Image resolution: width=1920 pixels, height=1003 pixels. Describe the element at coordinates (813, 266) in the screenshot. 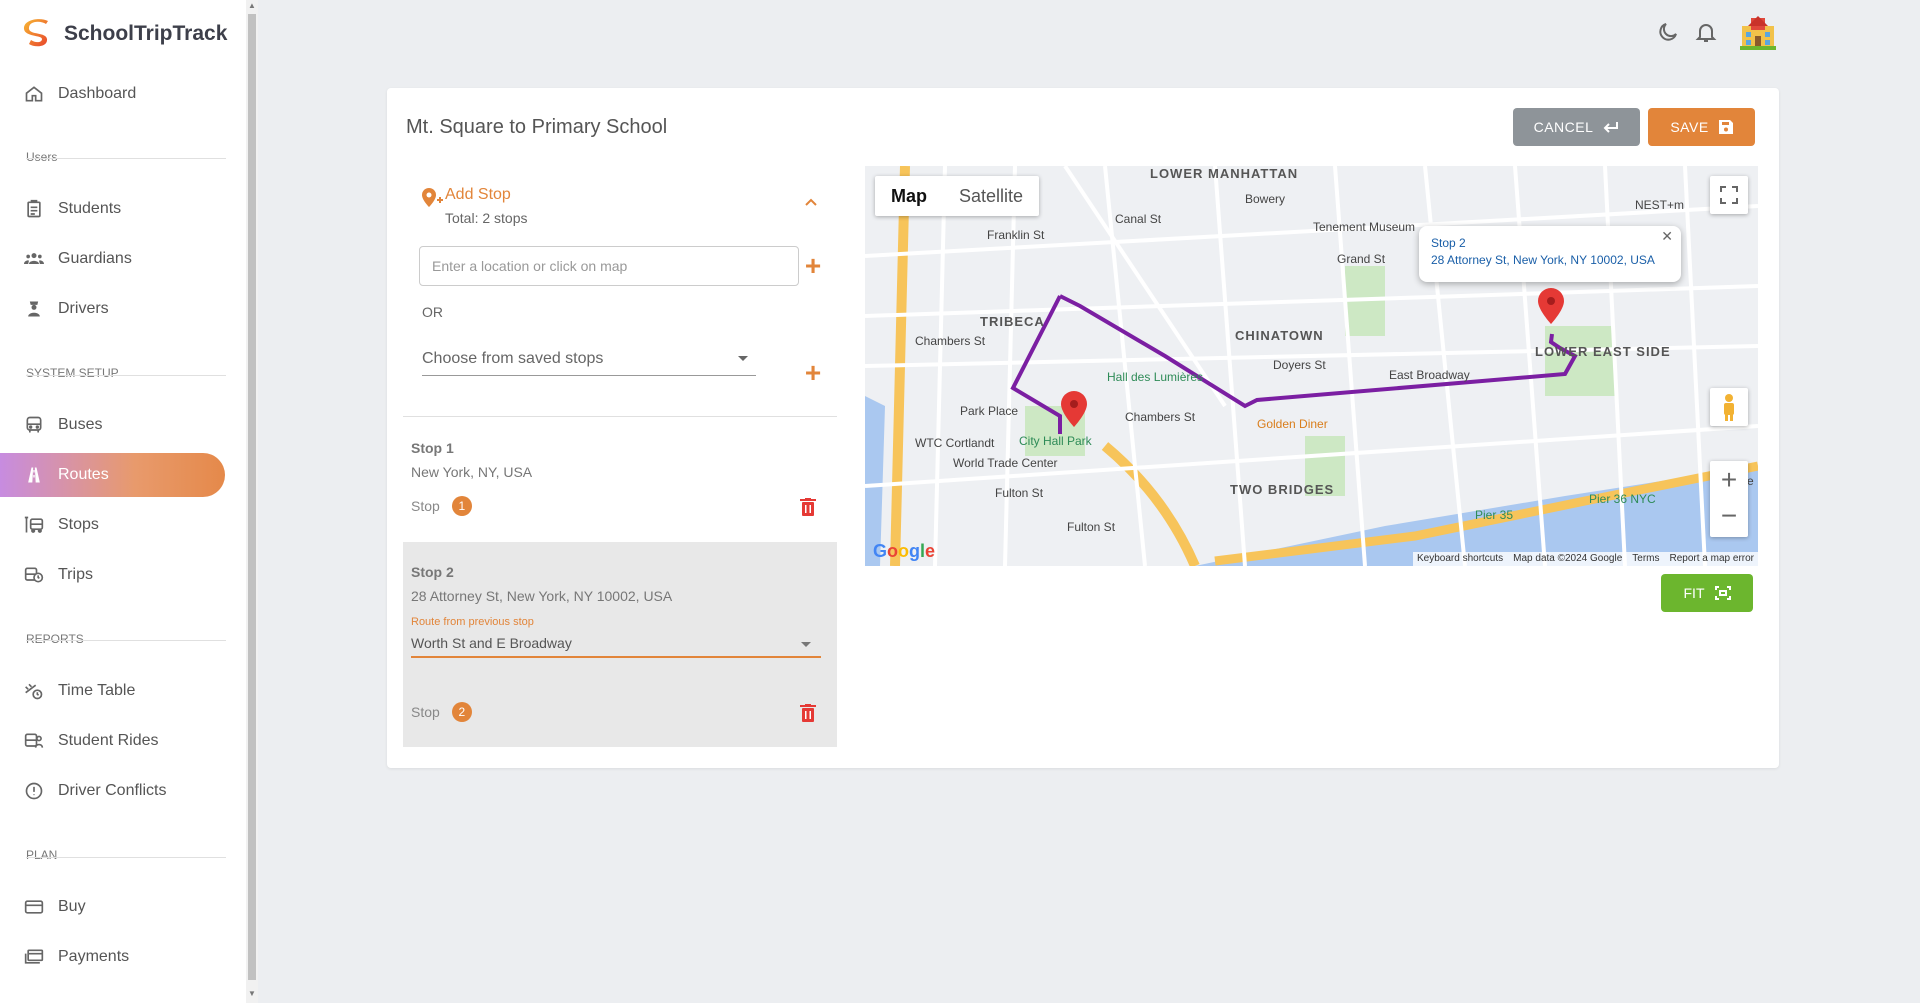

I see `add-location-plus-icon: +` at that location.